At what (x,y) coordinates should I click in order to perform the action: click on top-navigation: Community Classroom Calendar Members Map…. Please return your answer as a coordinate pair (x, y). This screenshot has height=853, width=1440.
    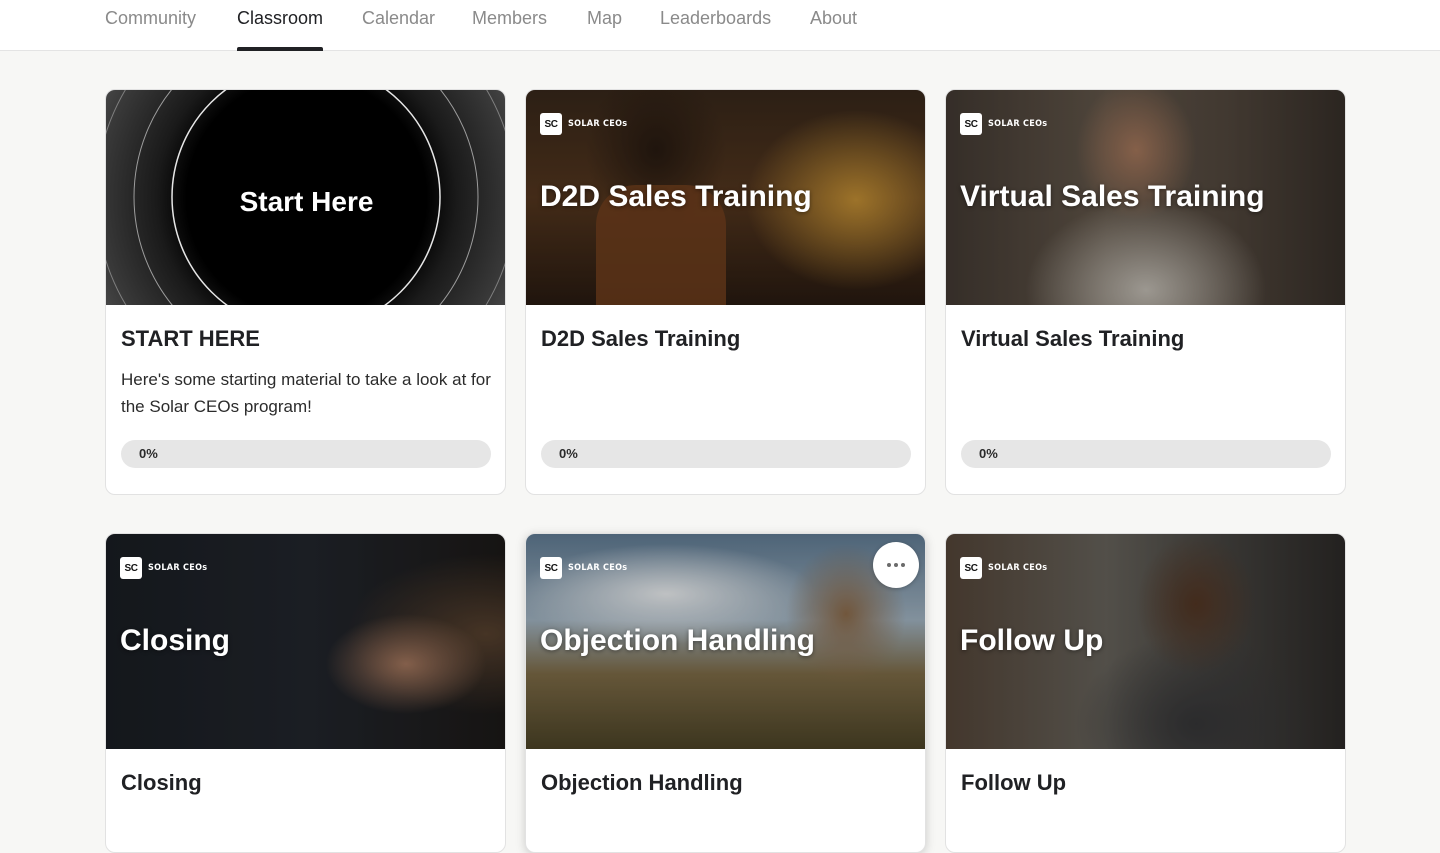
    Looking at the image, I should click on (720, 25).